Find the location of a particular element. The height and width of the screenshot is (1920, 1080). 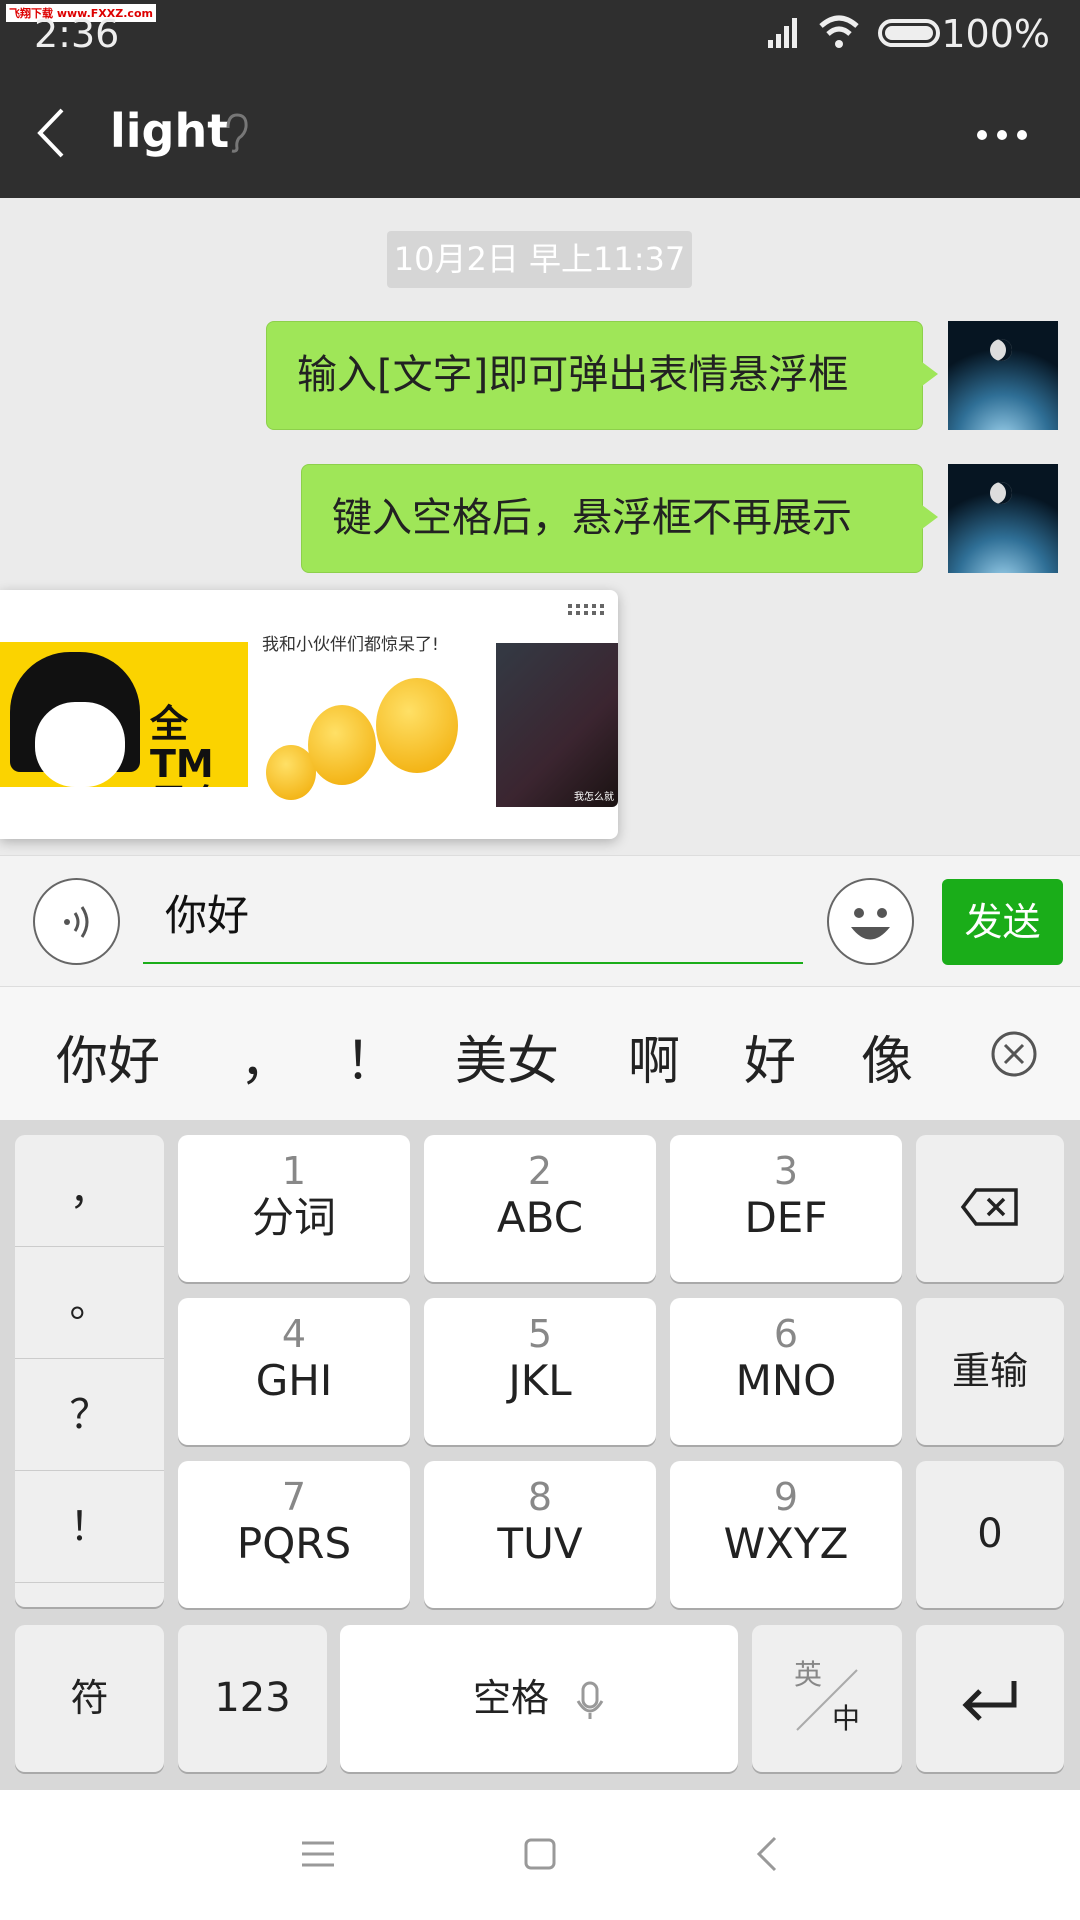

chat-title: light is located at coordinates (170, 131).